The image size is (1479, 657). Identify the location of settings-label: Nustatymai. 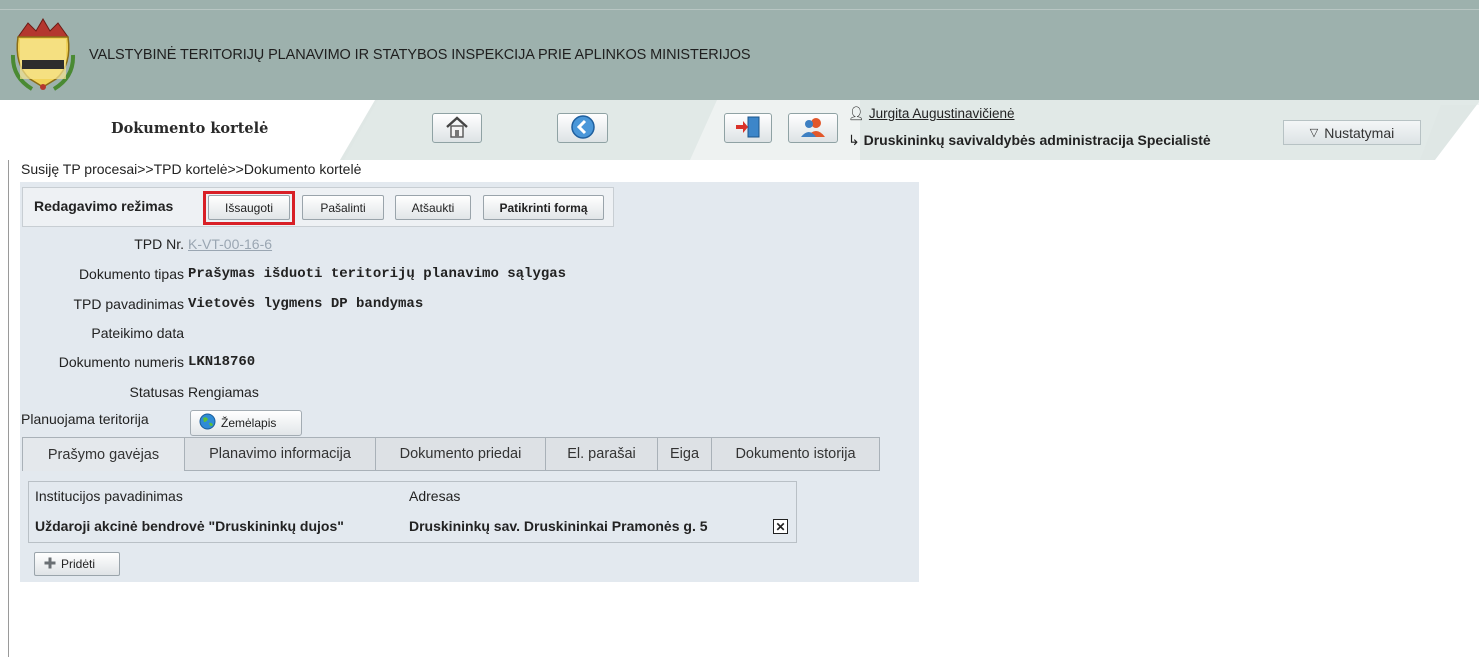
(1359, 132).